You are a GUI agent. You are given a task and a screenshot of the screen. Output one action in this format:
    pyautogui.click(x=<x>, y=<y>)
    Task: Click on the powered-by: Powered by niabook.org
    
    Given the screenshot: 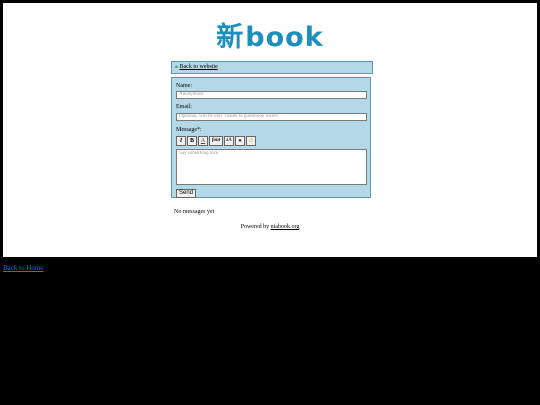 What is the action you would take?
    pyautogui.click(x=270, y=227)
    